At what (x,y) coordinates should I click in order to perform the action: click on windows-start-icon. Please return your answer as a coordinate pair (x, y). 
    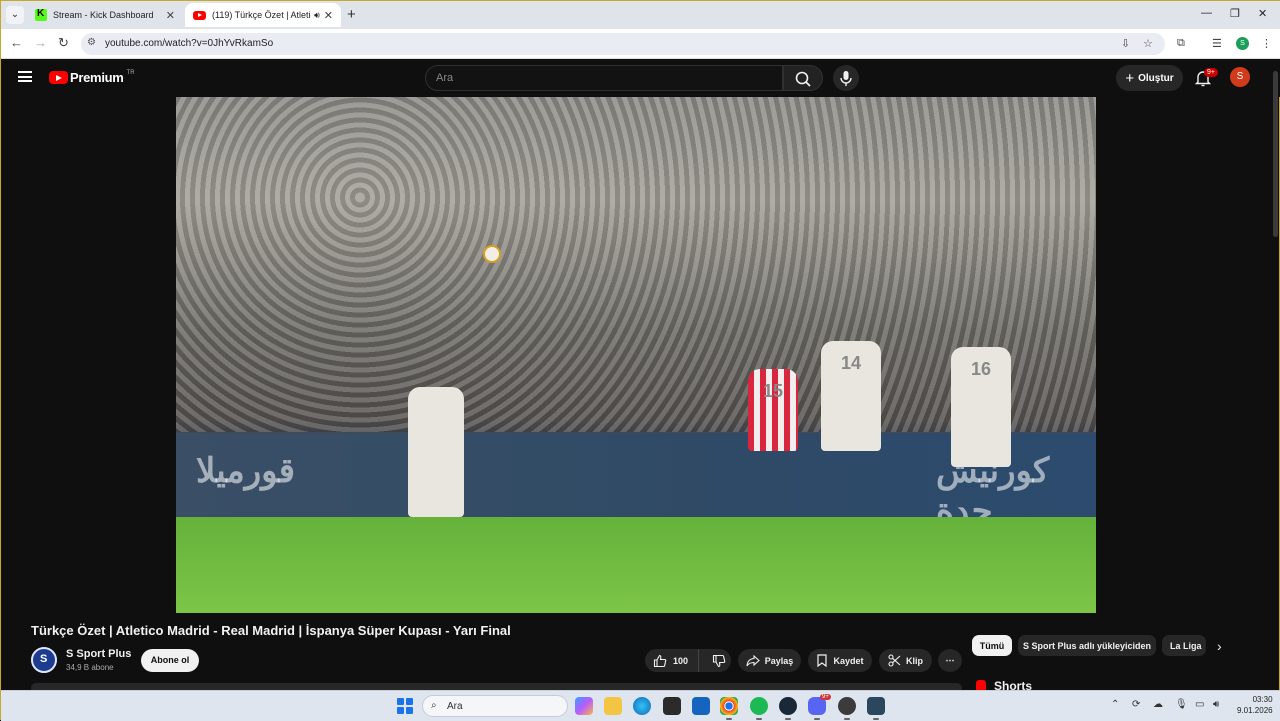
    Looking at the image, I should click on (405, 706).